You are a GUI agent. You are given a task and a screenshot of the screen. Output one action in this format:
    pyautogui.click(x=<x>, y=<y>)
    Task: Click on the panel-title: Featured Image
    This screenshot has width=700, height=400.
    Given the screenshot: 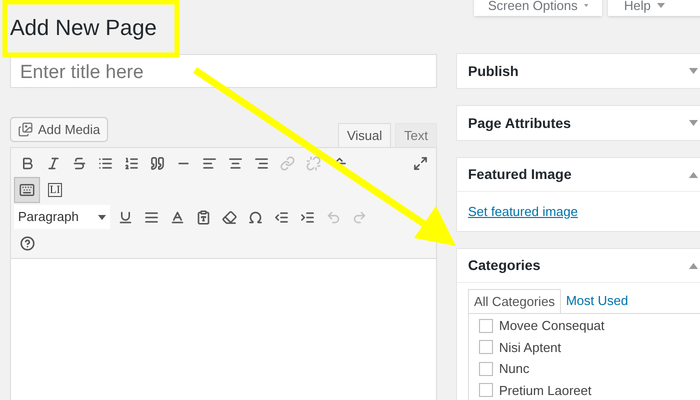 What is the action you would take?
    pyautogui.click(x=520, y=174)
    